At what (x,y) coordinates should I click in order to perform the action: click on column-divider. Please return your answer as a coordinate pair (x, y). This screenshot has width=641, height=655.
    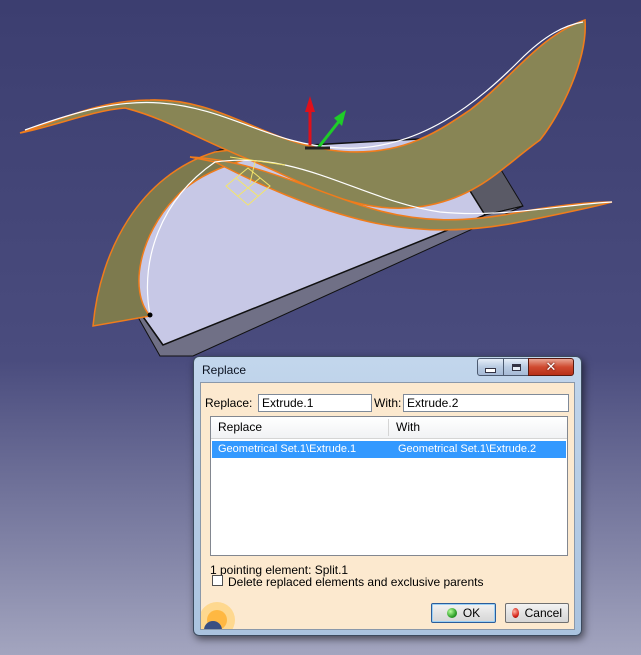
    Looking at the image, I should click on (388, 427).